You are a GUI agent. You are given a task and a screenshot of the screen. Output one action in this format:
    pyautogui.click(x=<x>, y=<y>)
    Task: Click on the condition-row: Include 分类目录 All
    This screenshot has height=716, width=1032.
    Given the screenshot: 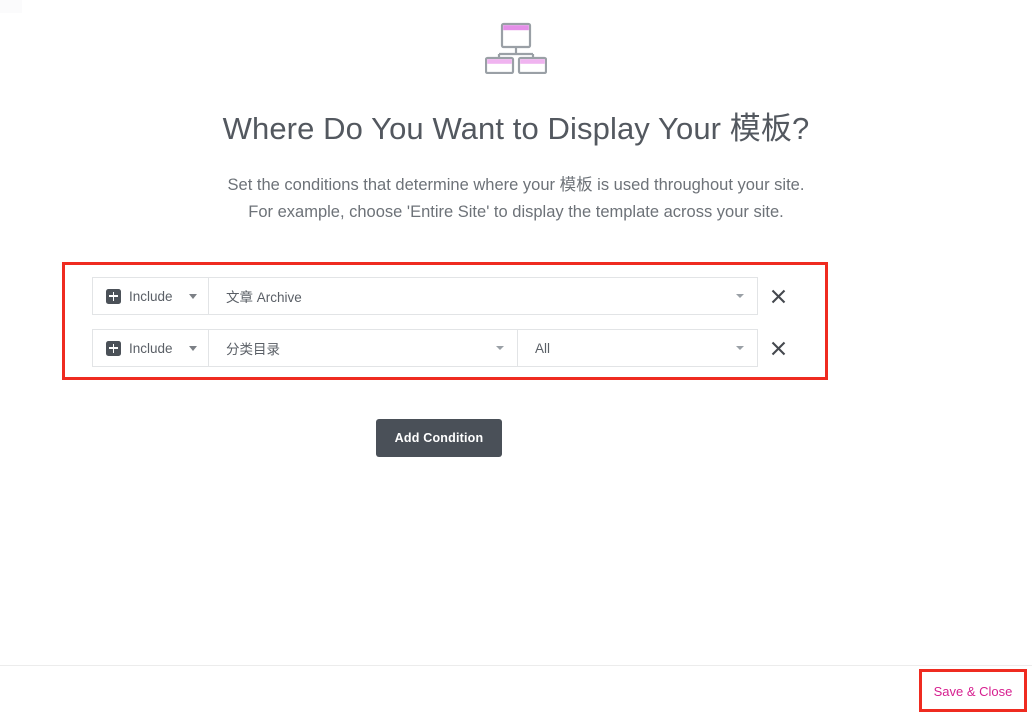 What is the action you would take?
    pyautogui.click(x=445, y=348)
    